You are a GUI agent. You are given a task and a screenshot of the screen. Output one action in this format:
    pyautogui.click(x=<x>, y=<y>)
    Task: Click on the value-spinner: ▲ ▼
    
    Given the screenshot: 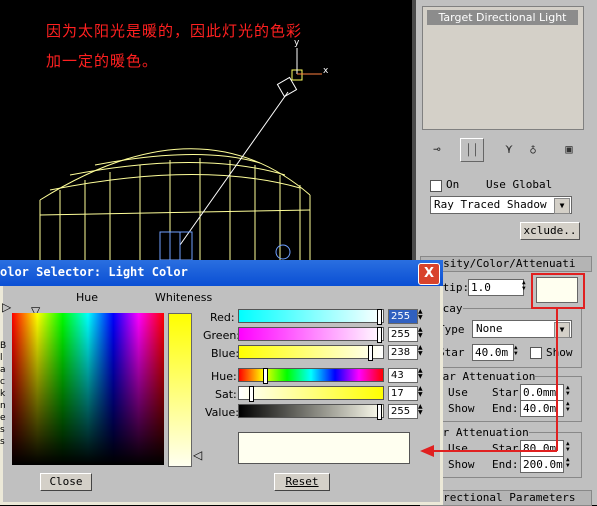 What is the action you would take?
    pyautogui.click(x=422, y=410)
    